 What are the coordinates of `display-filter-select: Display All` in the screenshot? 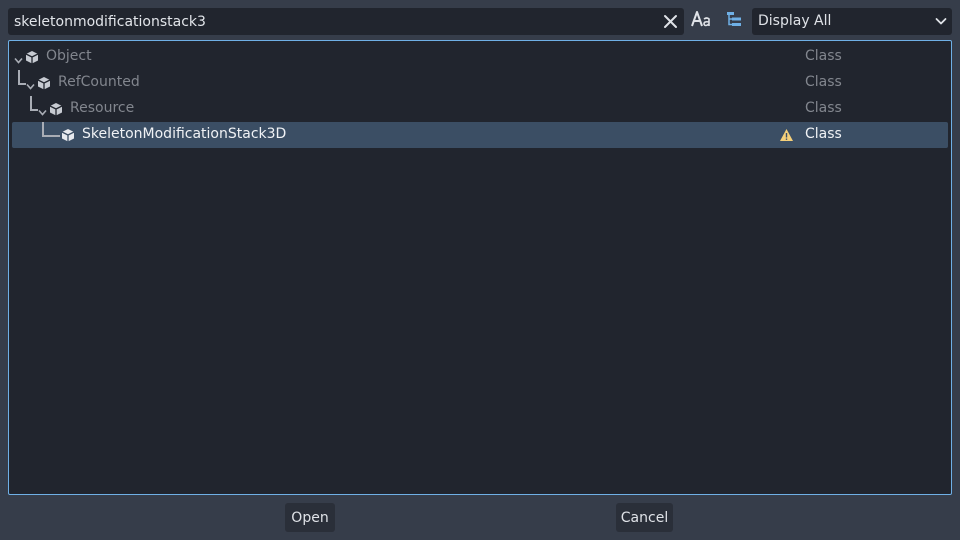 It's located at (852, 21).